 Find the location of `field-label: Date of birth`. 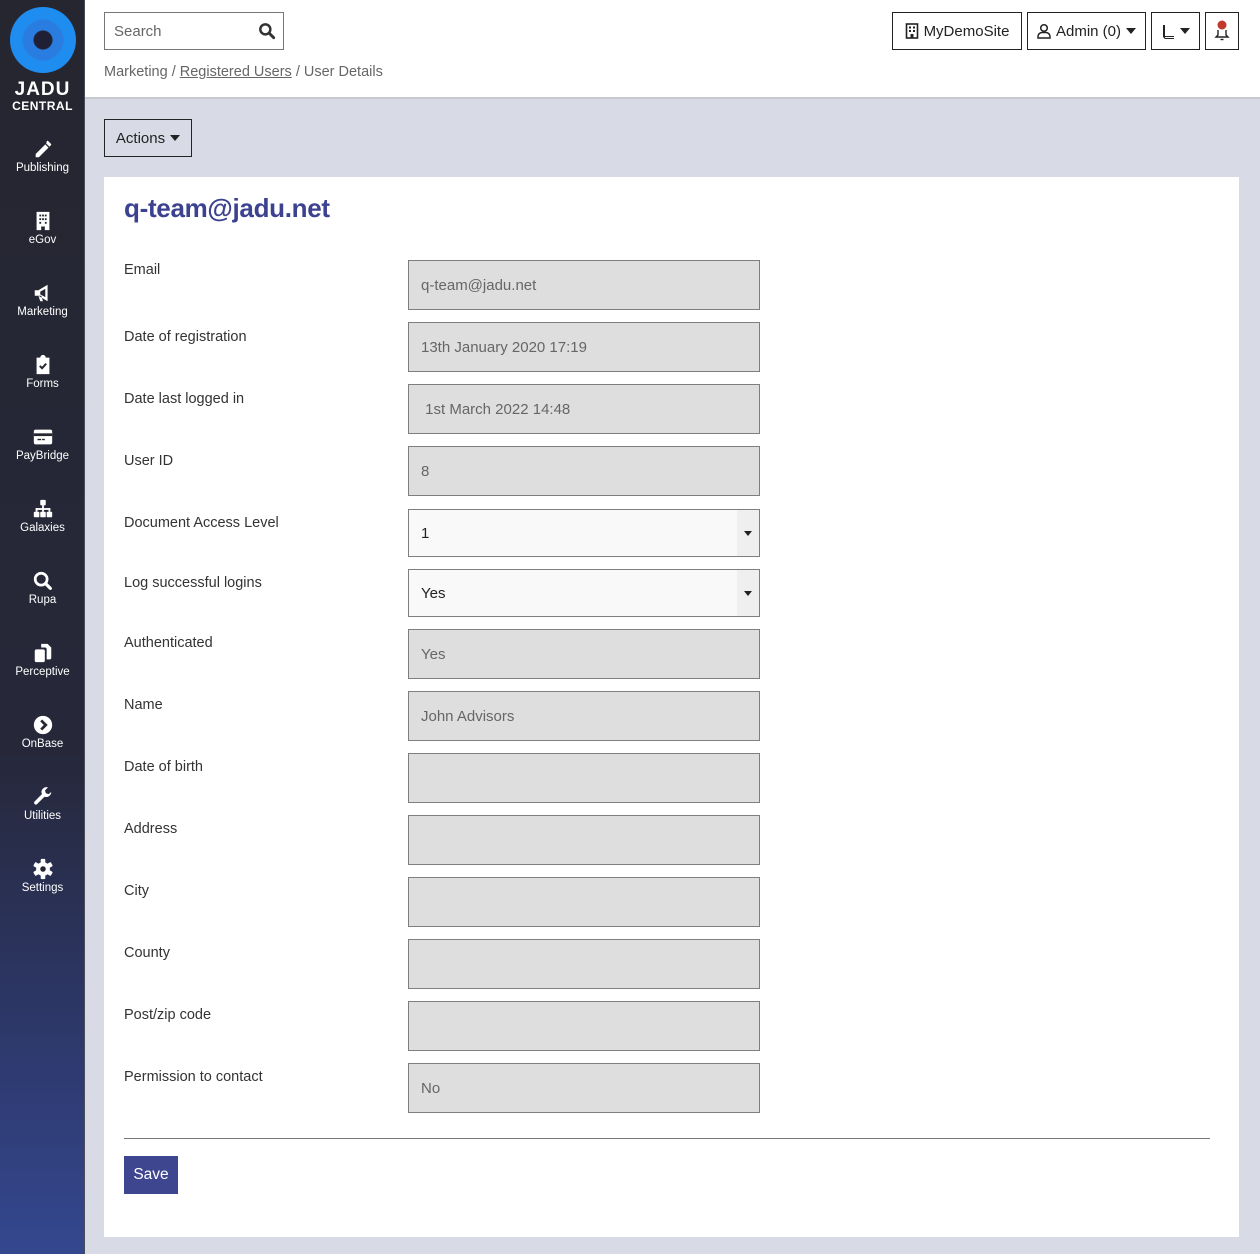

field-label: Date of birth is located at coordinates (163, 767).